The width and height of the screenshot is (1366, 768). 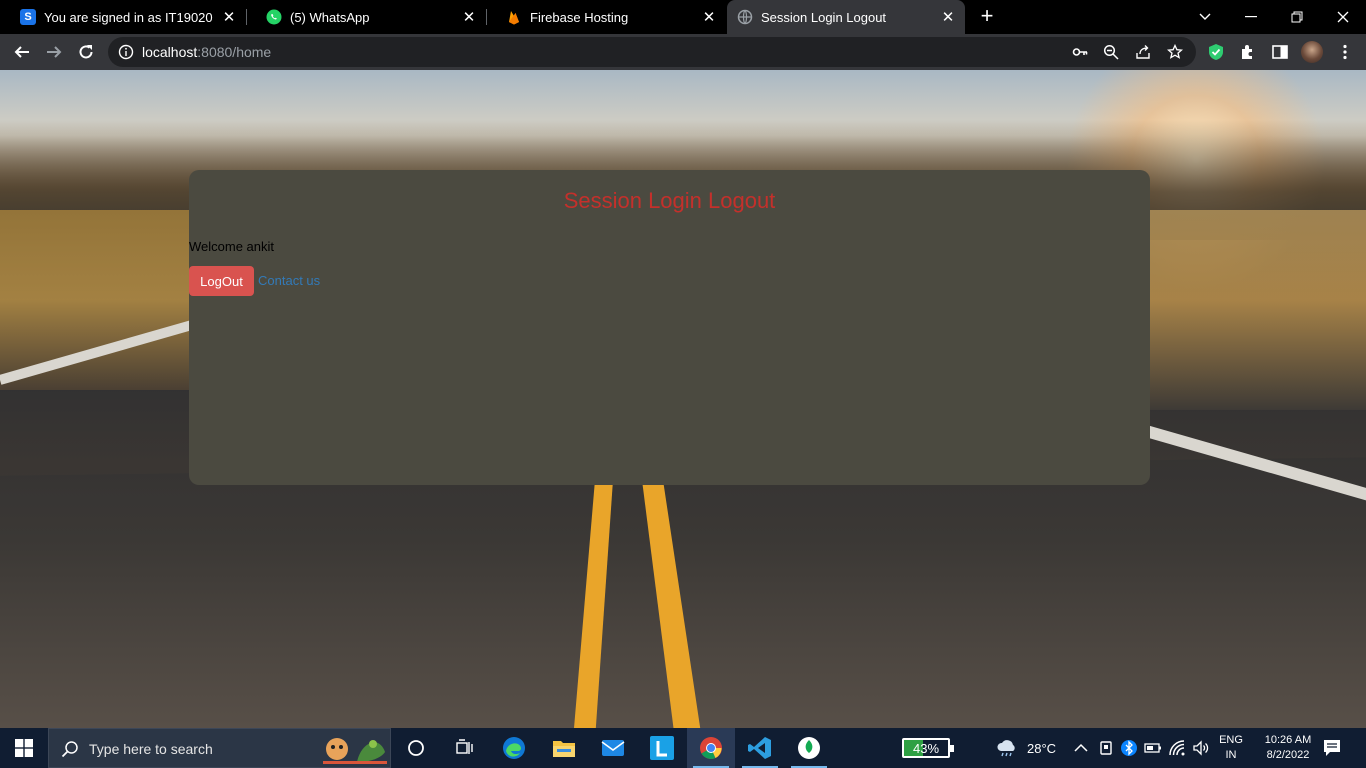 What do you see at coordinates (745, 17) in the screenshot?
I see `globe-icon` at bounding box center [745, 17].